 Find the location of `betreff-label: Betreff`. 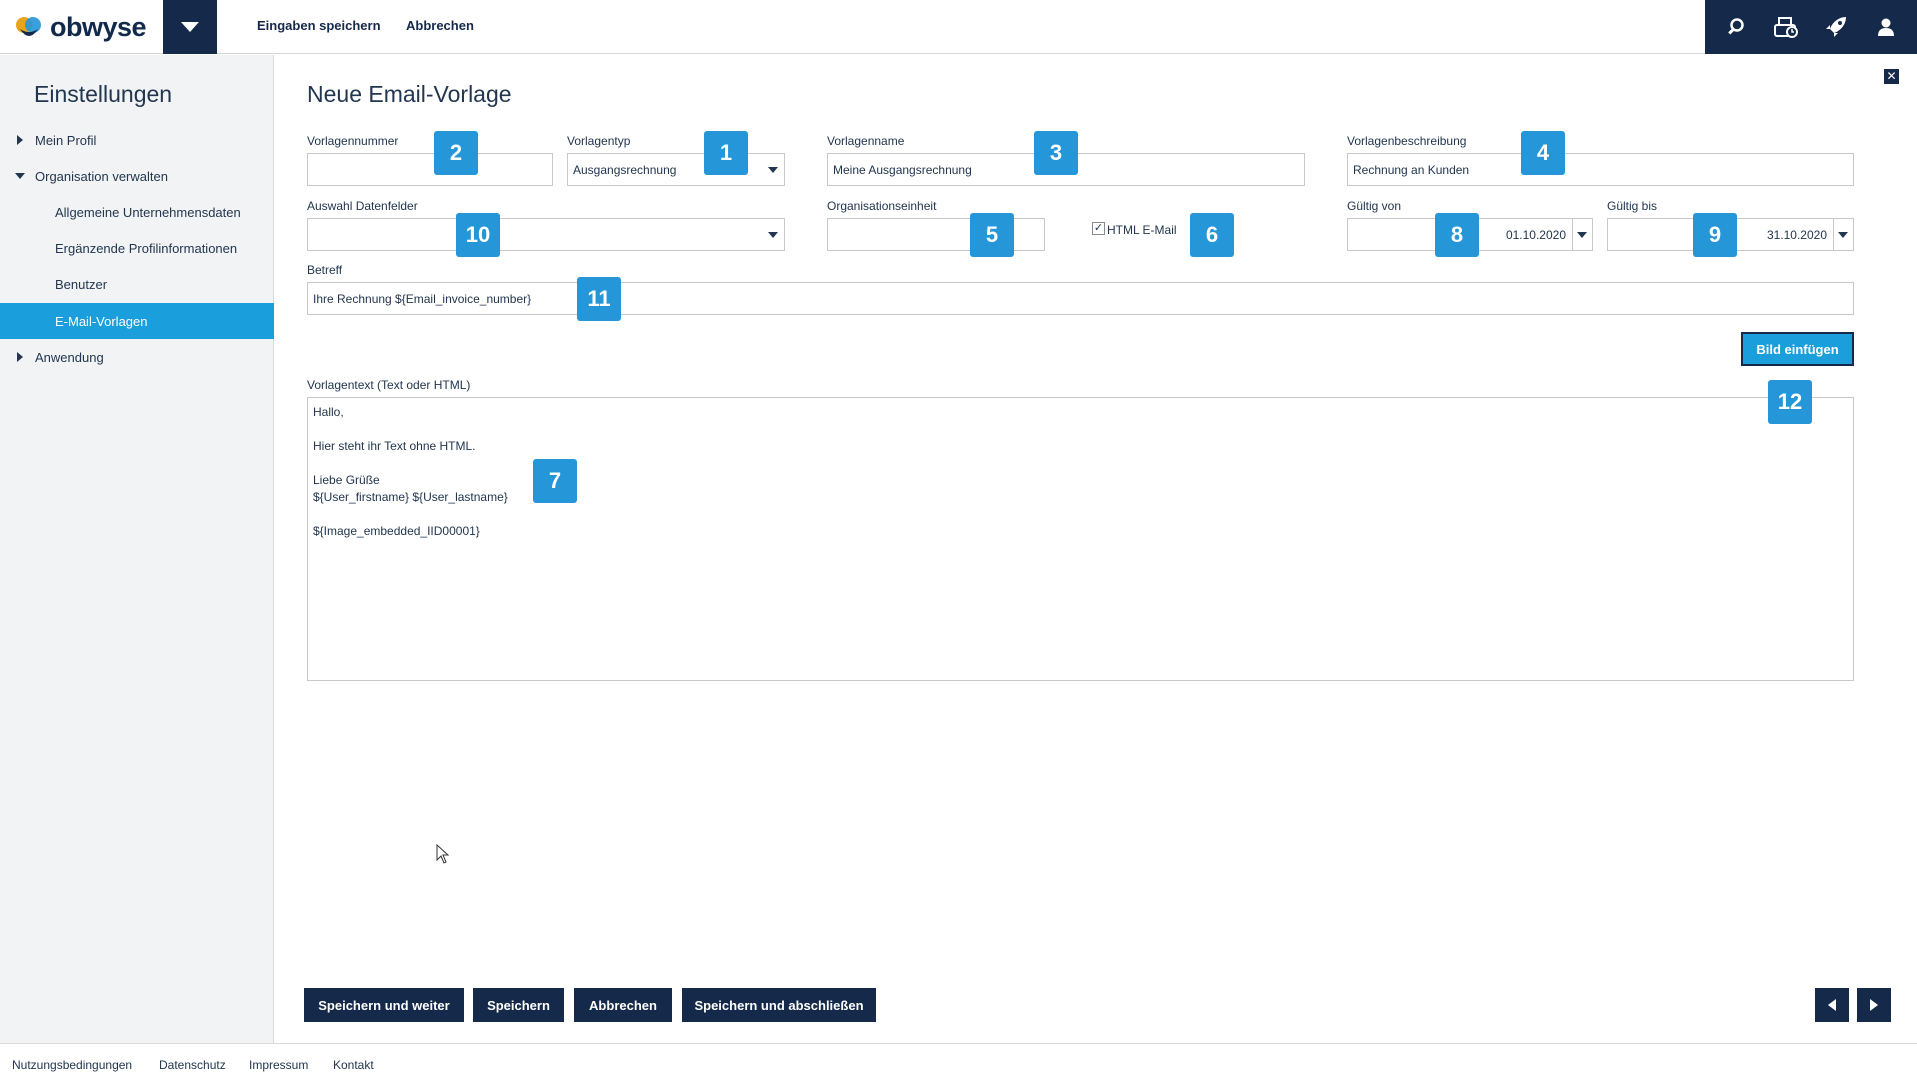

betreff-label: Betreff is located at coordinates (325, 270).